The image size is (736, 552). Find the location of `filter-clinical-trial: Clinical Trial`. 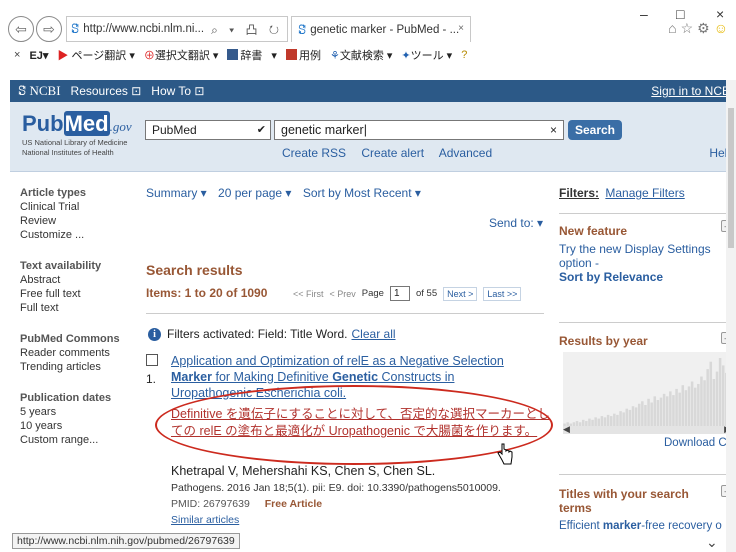

filter-clinical-trial: Clinical Trial is located at coordinates (76, 207).